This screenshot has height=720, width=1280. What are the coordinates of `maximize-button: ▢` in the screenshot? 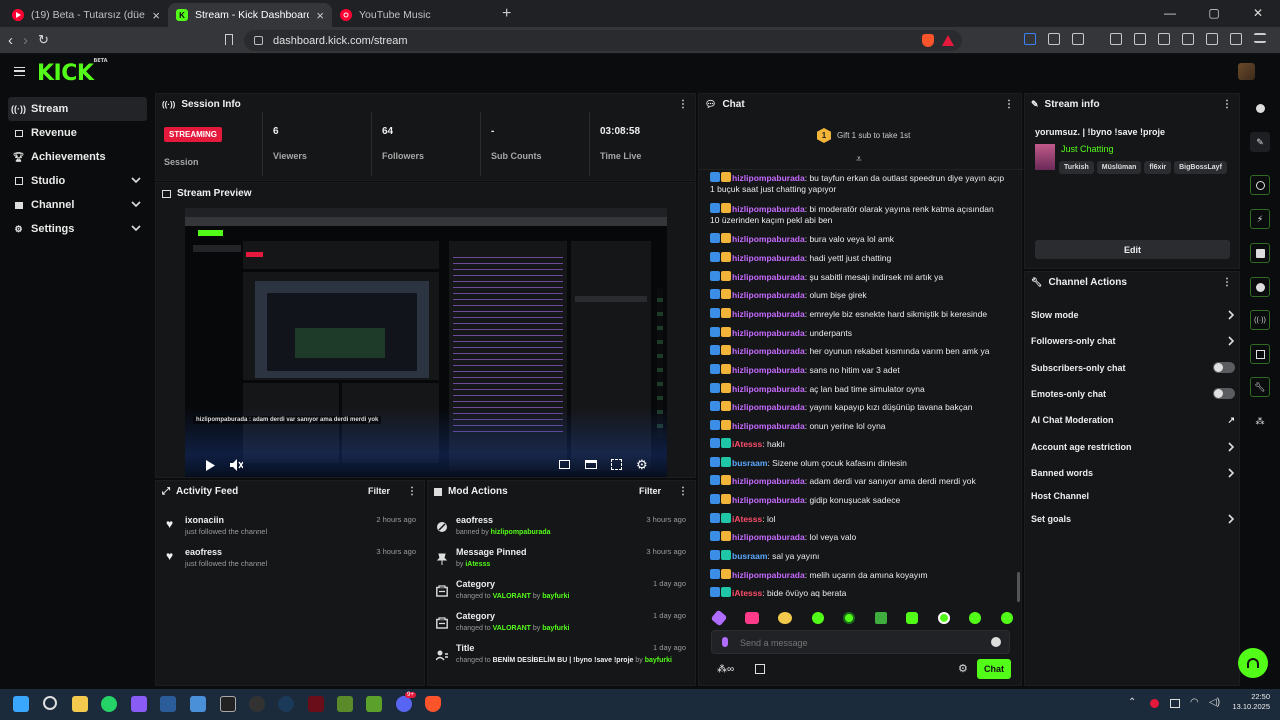 It's located at (1214, 13).